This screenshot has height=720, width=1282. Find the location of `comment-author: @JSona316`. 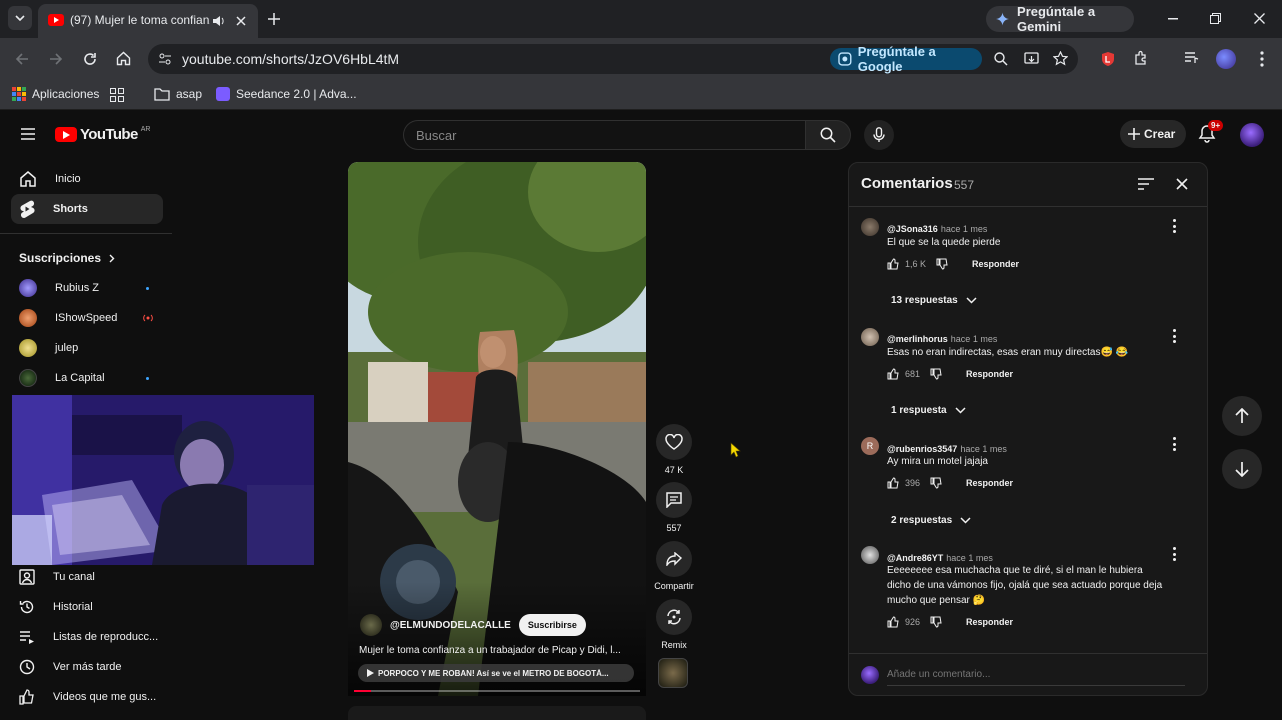

comment-author: @JSona316 is located at coordinates (912, 229).